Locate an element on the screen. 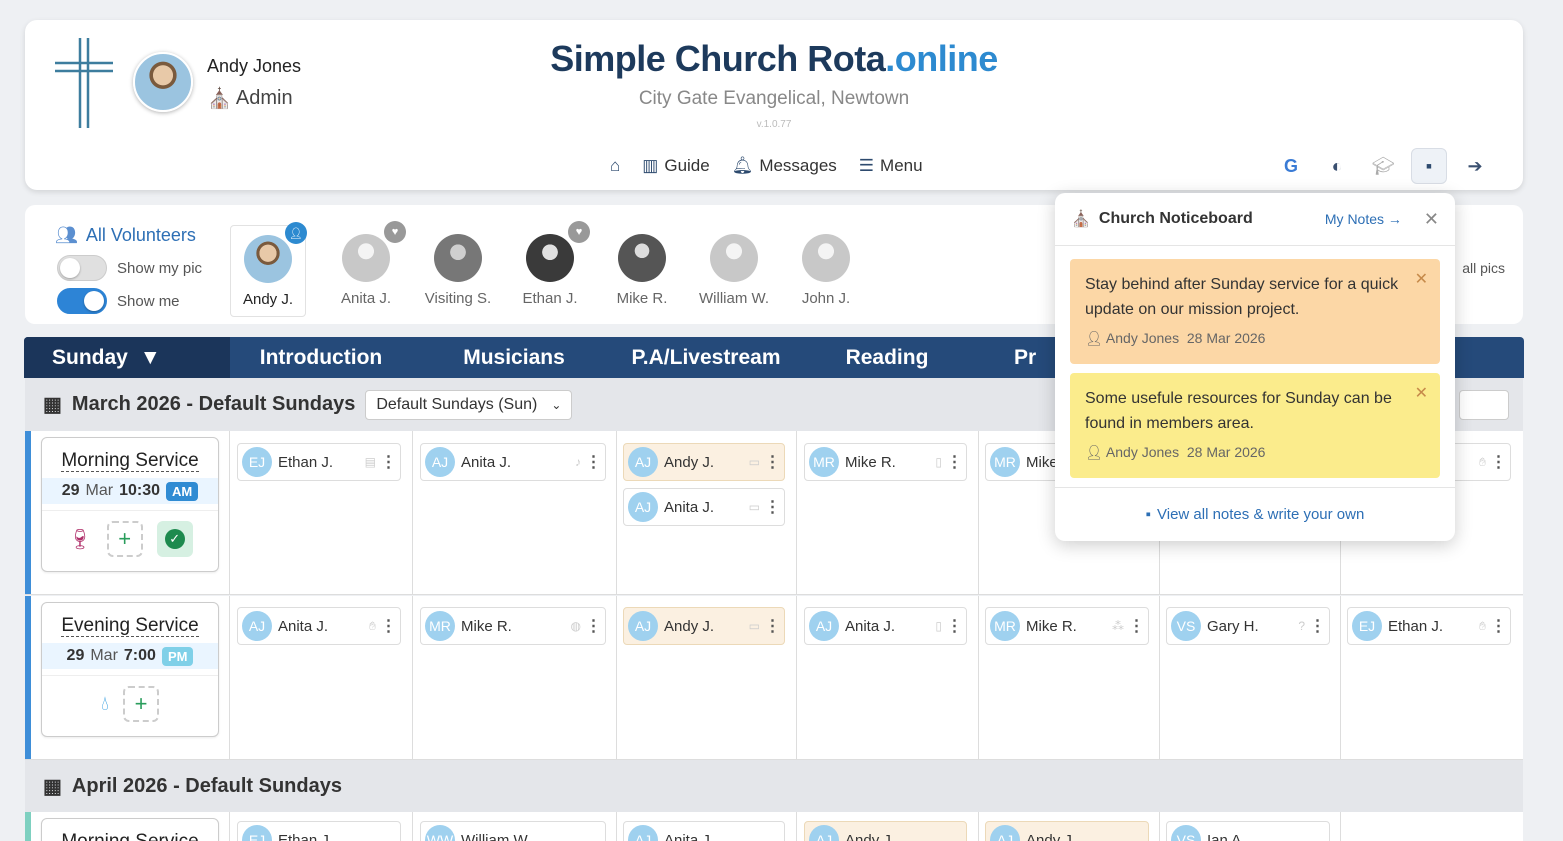  close-icon: ✕ is located at coordinates (1431, 219).